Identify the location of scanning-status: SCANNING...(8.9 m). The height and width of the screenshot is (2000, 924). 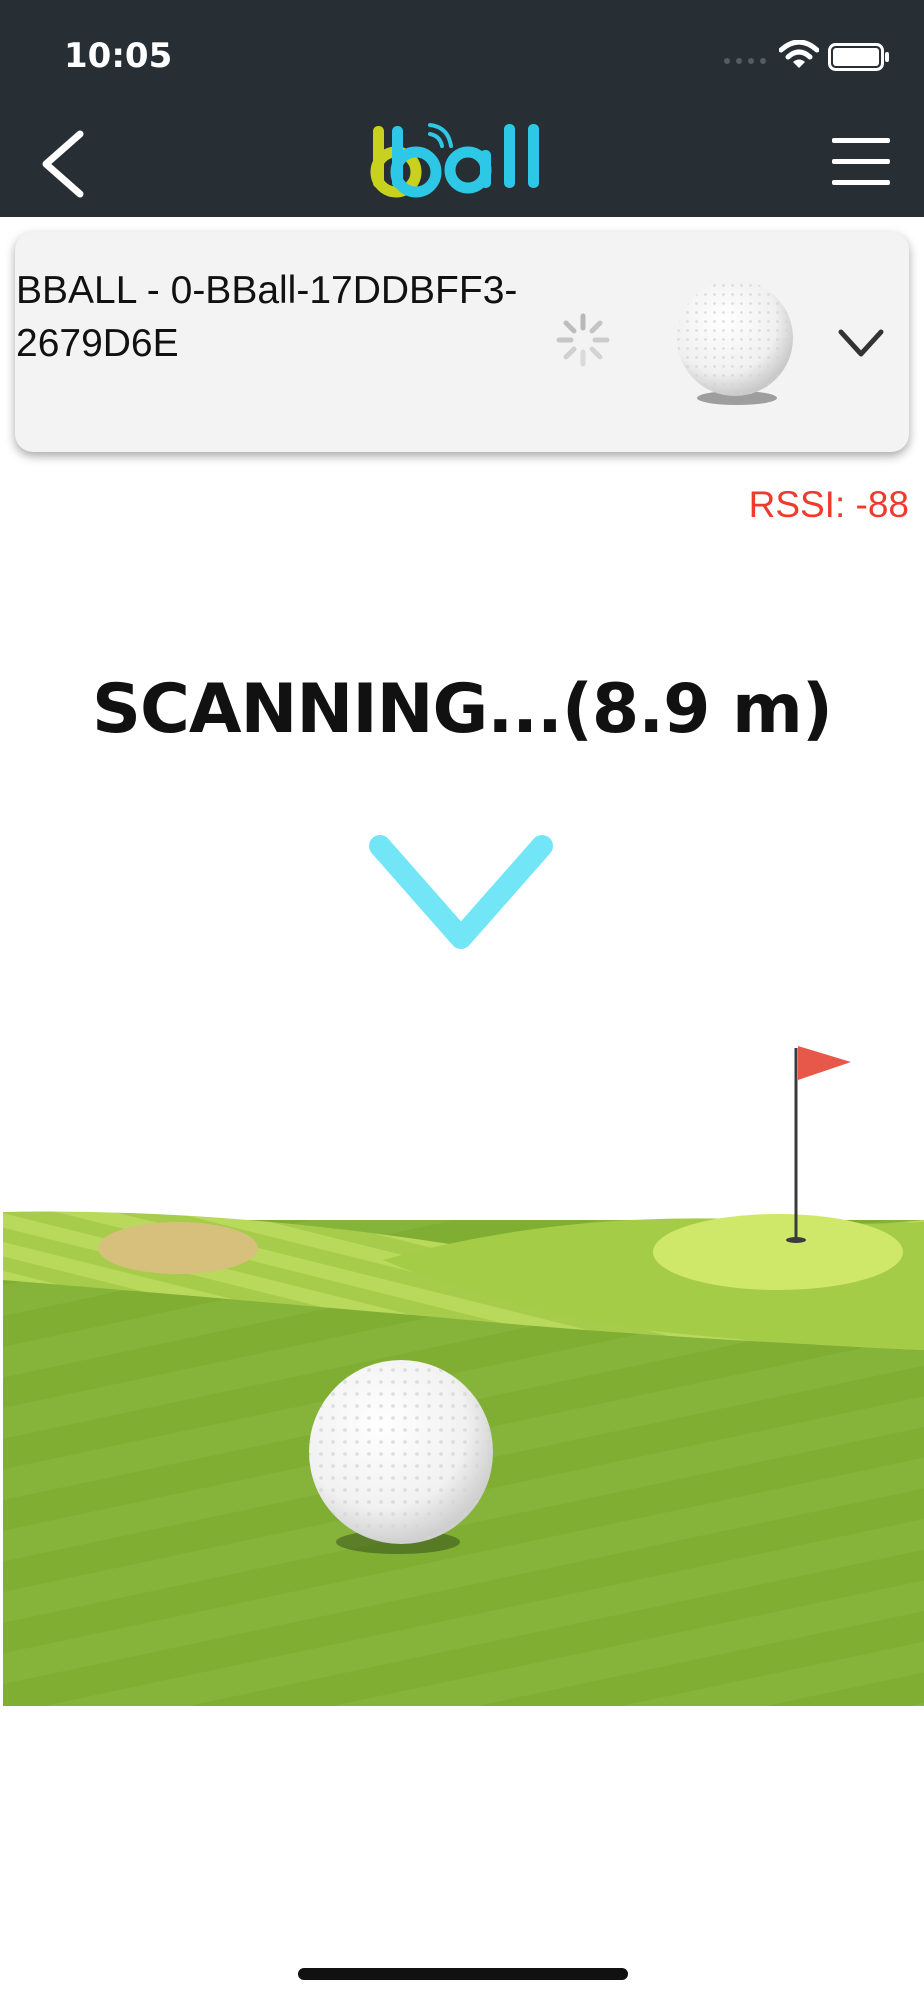
(462, 709).